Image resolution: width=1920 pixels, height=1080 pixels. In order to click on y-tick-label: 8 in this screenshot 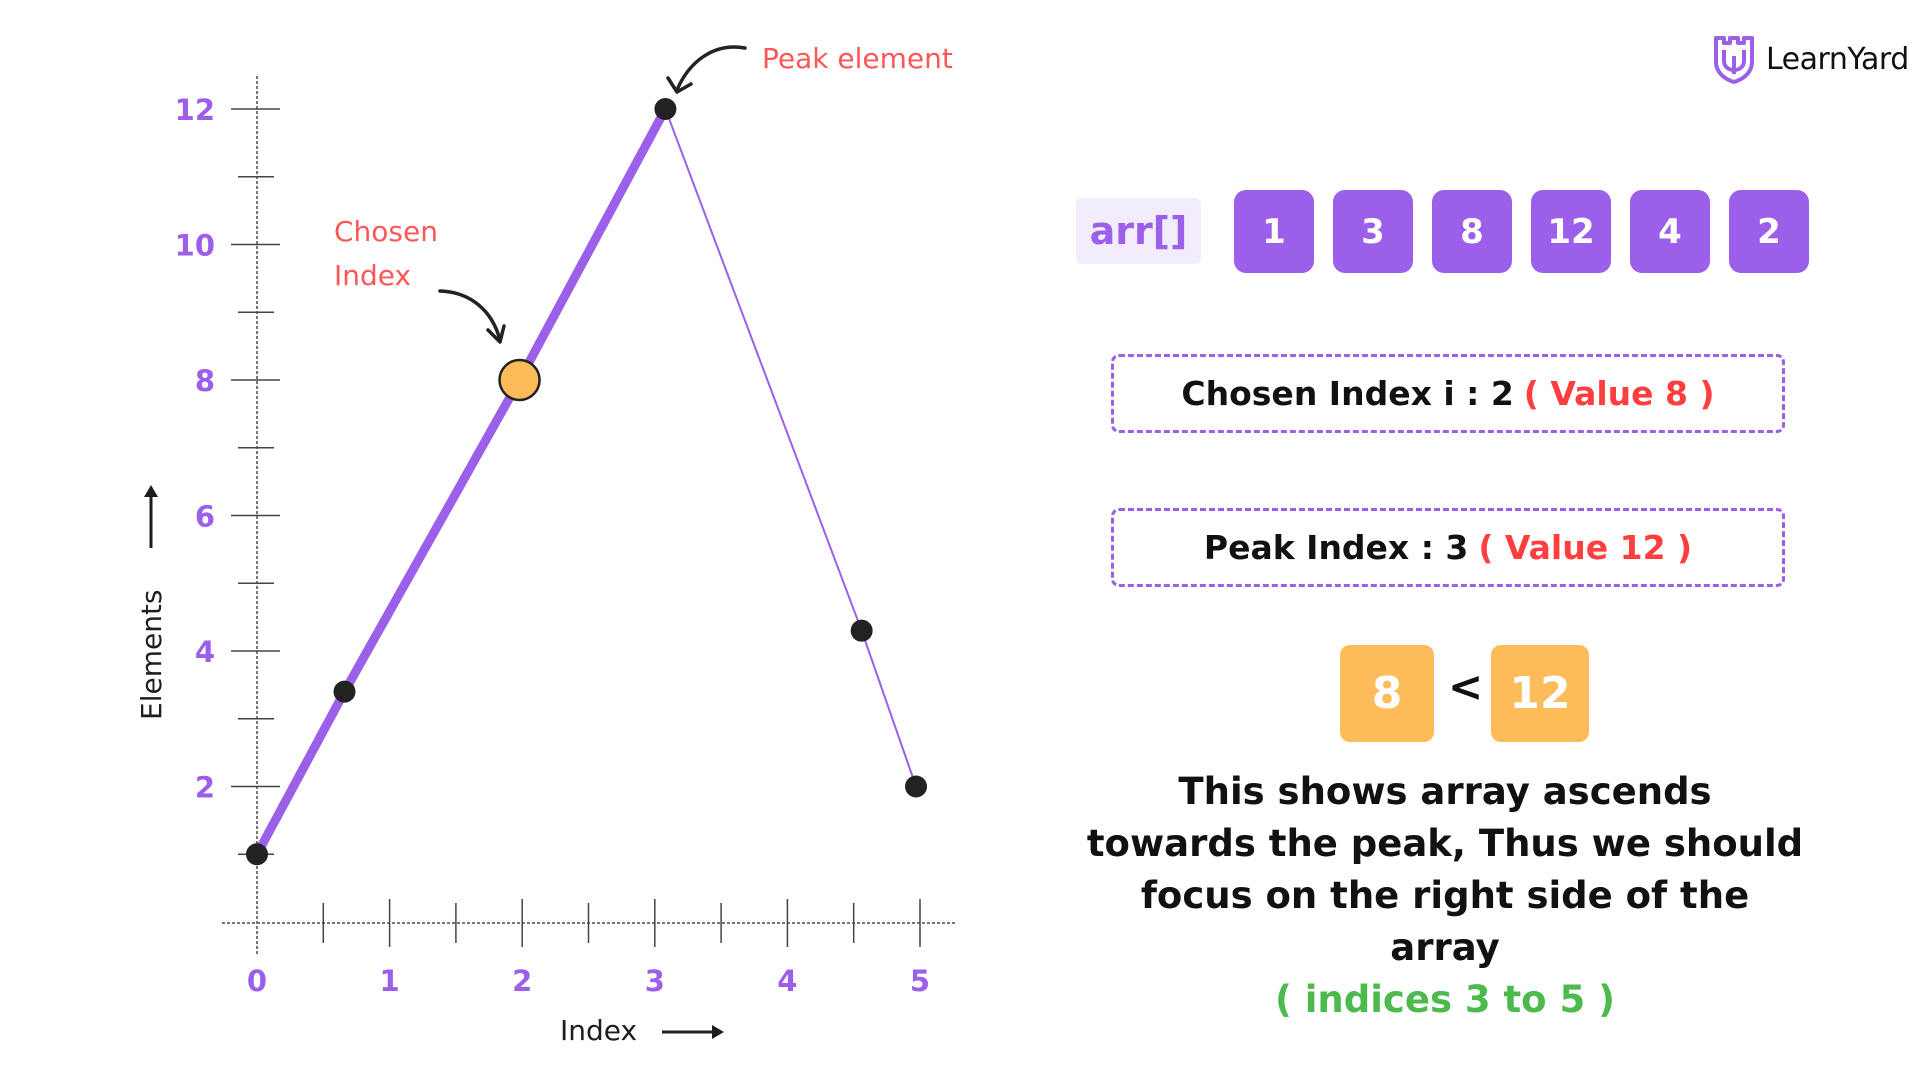, I will do `click(205, 381)`.